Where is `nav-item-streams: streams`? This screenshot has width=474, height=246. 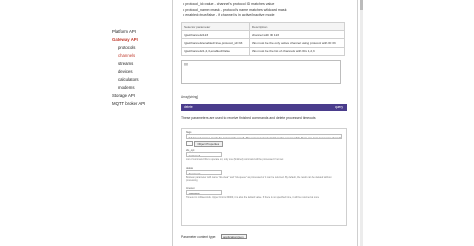 nav-item-streams: streams is located at coordinates (140, 64).